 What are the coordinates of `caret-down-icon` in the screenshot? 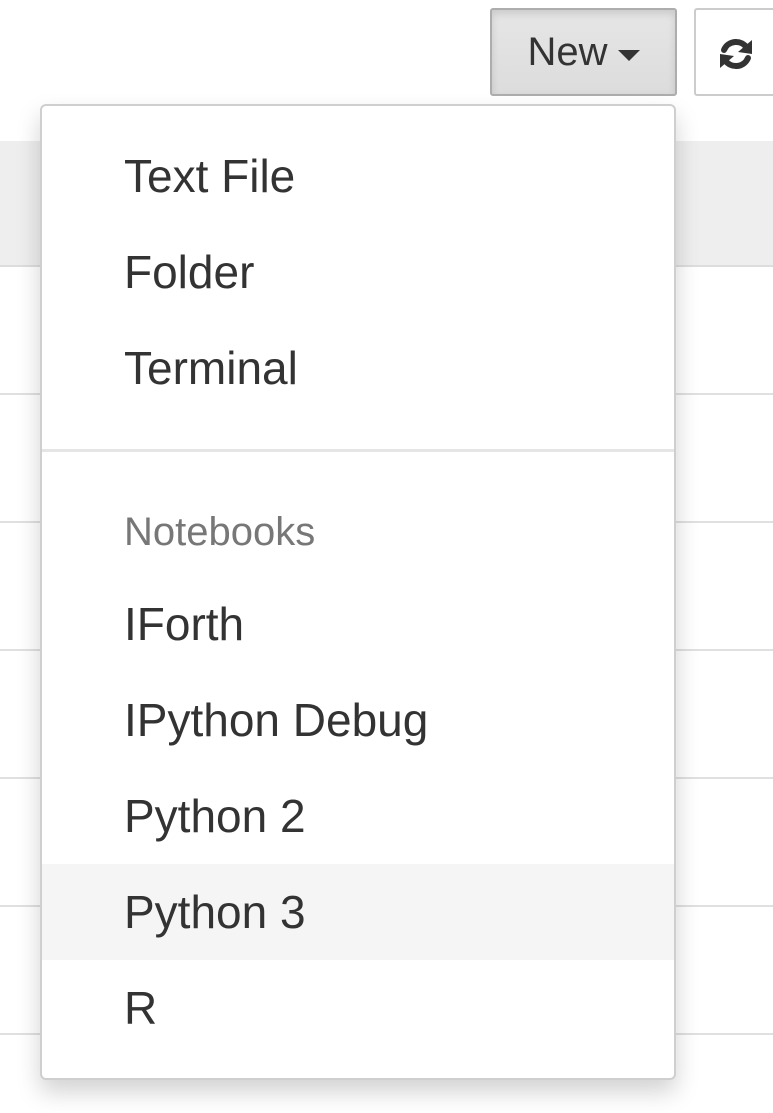 It's located at (628, 55).